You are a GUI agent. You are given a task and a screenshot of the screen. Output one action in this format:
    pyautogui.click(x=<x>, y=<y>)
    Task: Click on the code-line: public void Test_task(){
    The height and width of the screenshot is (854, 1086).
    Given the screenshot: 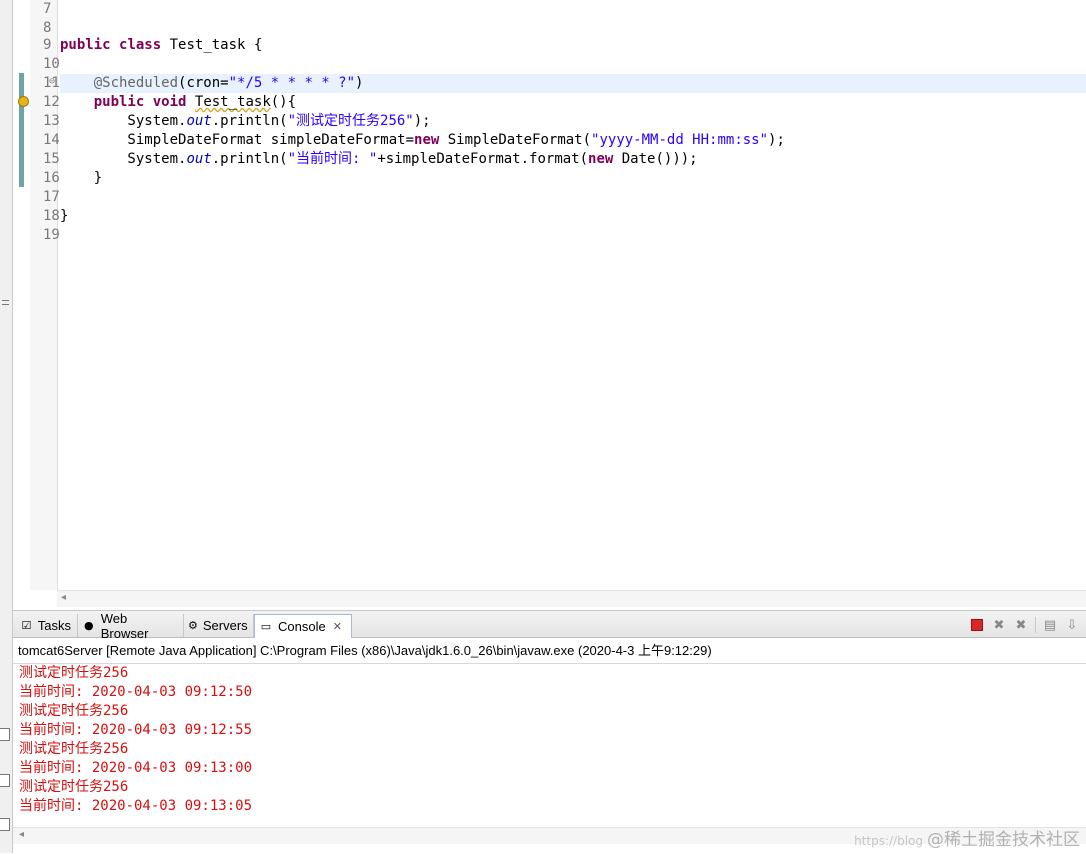 What is the action you would take?
    pyautogui.click(x=195, y=102)
    